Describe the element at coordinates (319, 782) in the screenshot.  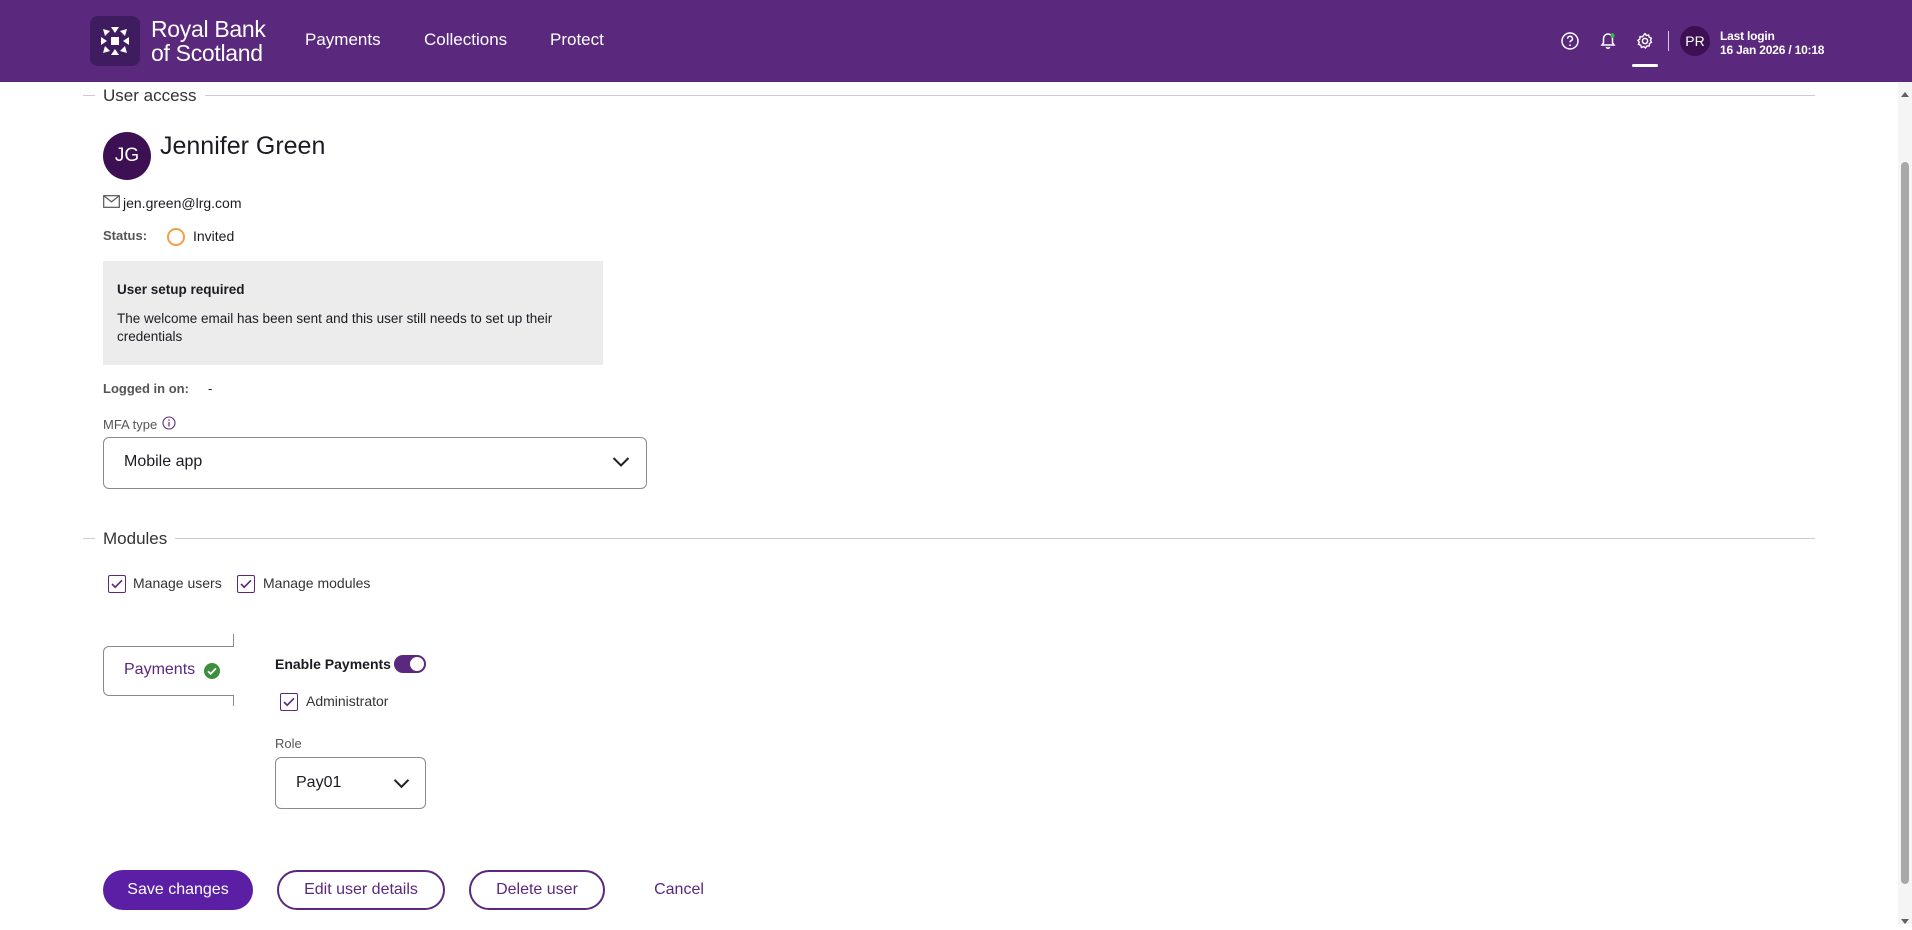
I see `role-value: Pay01` at that location.